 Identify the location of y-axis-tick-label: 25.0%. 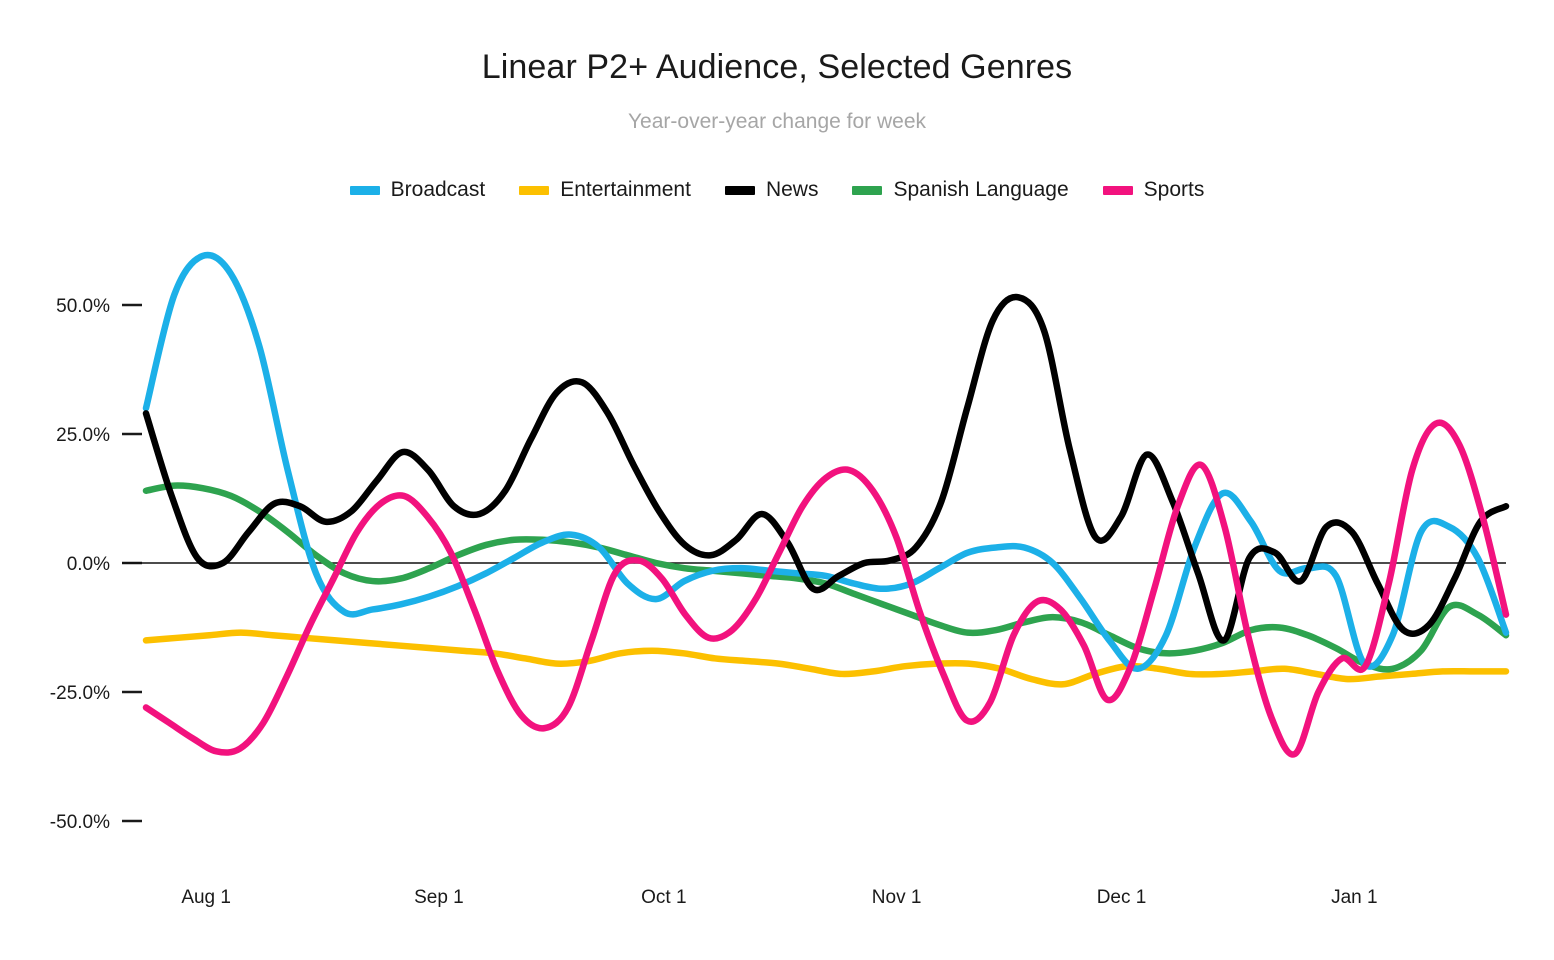
(83, 435).